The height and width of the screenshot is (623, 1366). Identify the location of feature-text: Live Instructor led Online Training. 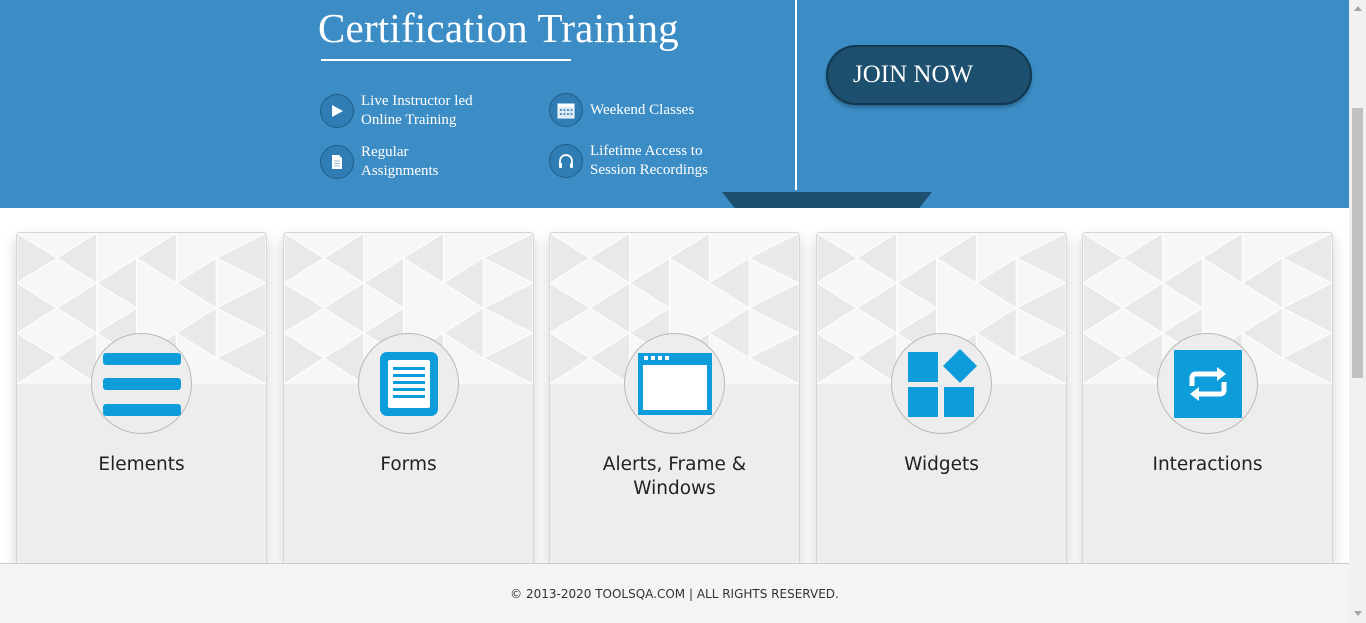
(417, 110).